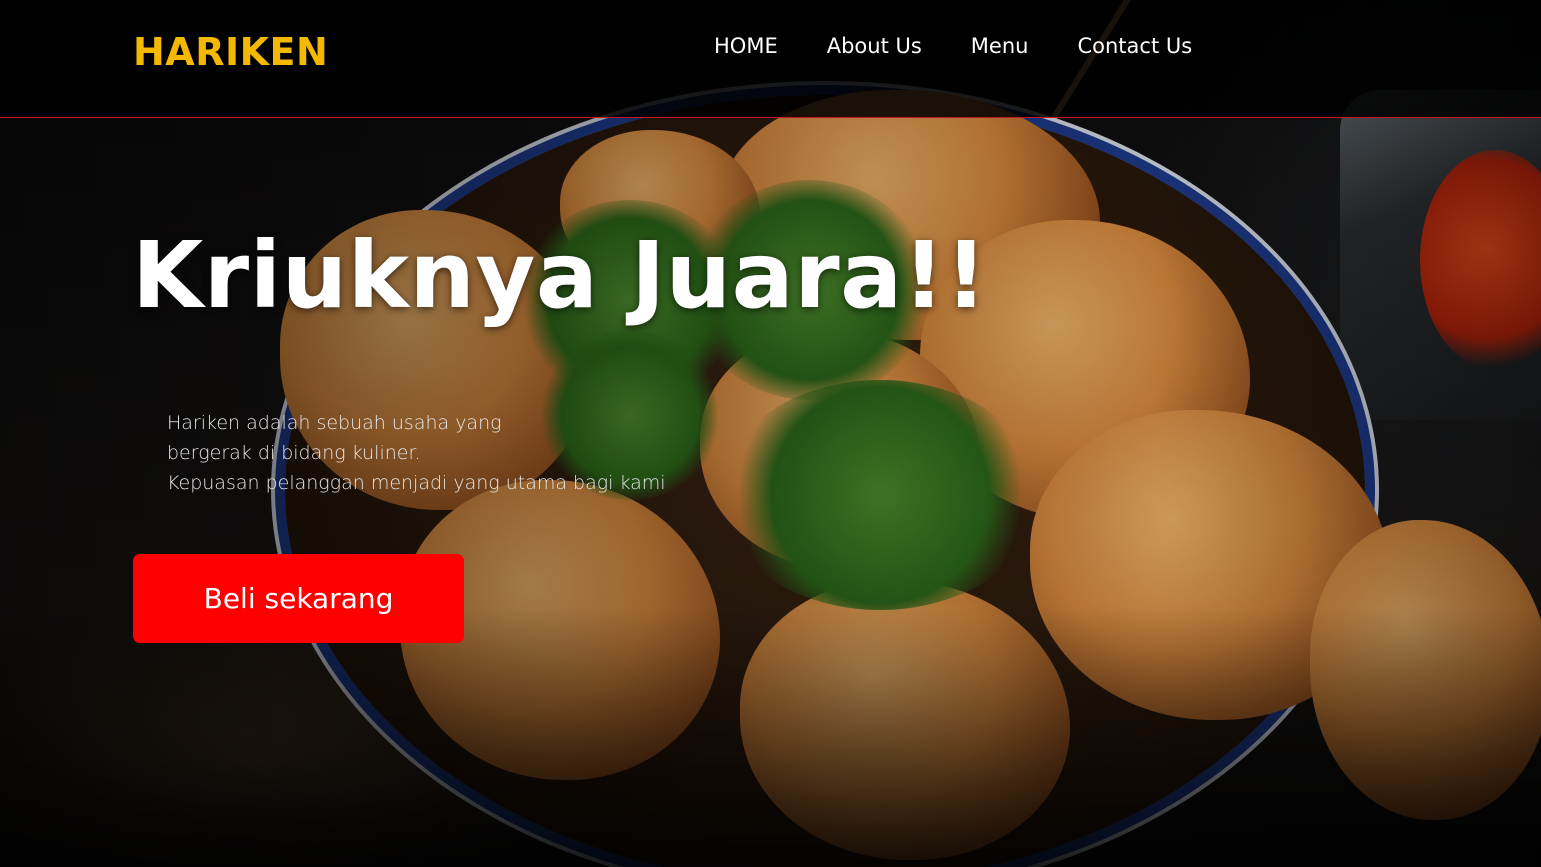 The width and height of the screenshot is (1541, 867). Describe the element at coordinates (953, 46) in the screenshot. I see `main-nav: HOME About Us Menu Contact Us` at that location.